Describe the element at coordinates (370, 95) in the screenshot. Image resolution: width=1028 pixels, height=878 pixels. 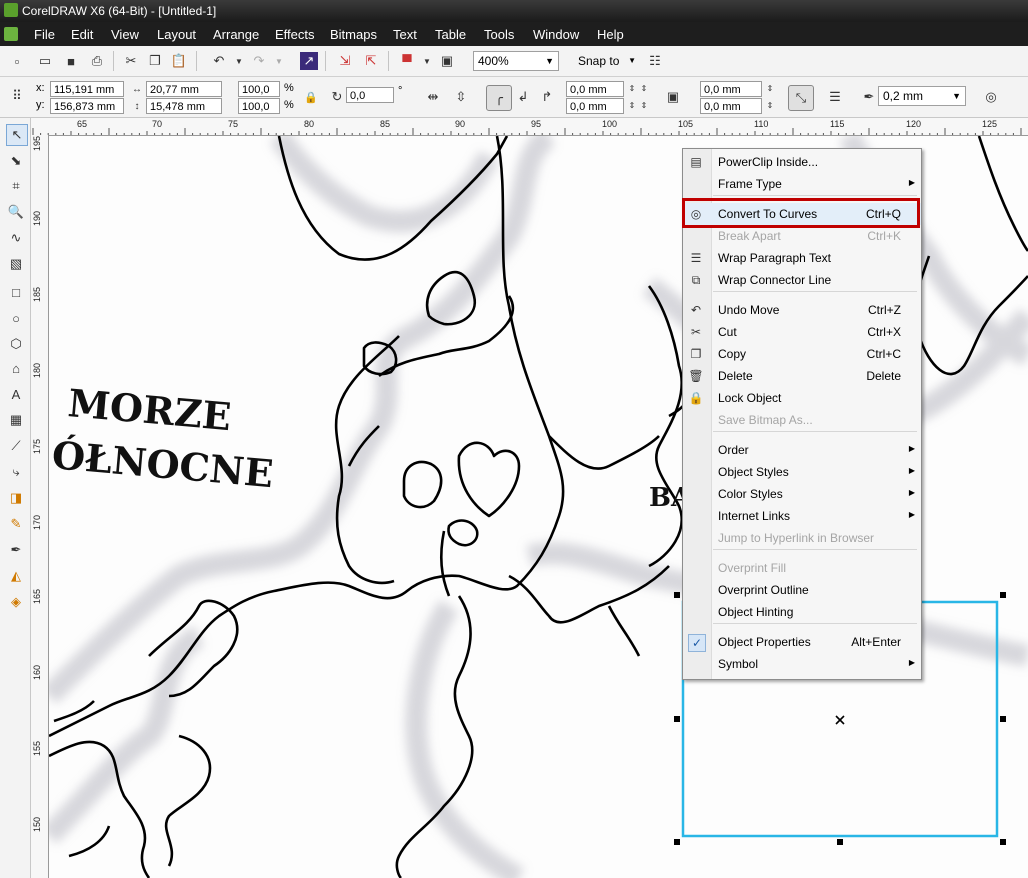
I see `rotation-angle-field: 0,0` at that location.